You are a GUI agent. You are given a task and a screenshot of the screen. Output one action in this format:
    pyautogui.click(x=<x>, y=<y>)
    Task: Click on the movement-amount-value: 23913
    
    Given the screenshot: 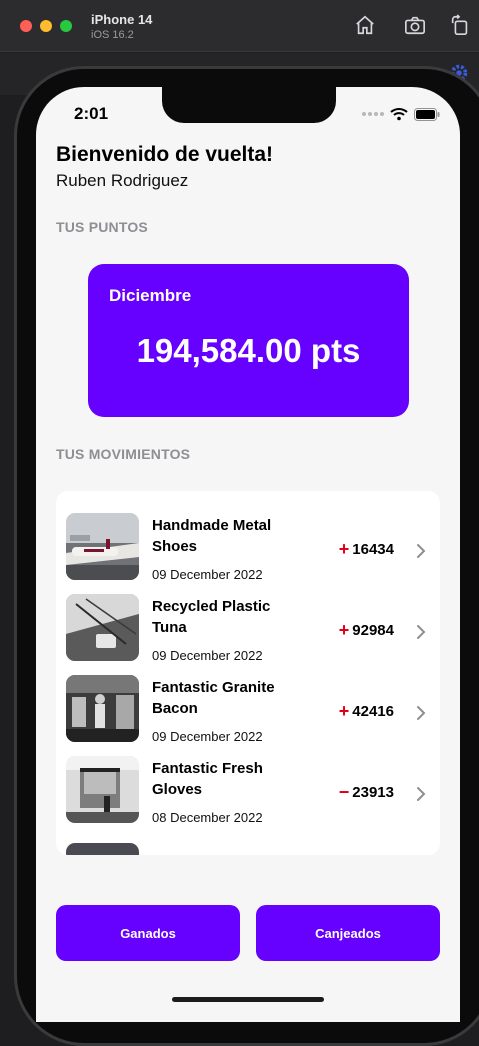 What is the action you would take?
    pyautogui.click(x=373, y=792)
    